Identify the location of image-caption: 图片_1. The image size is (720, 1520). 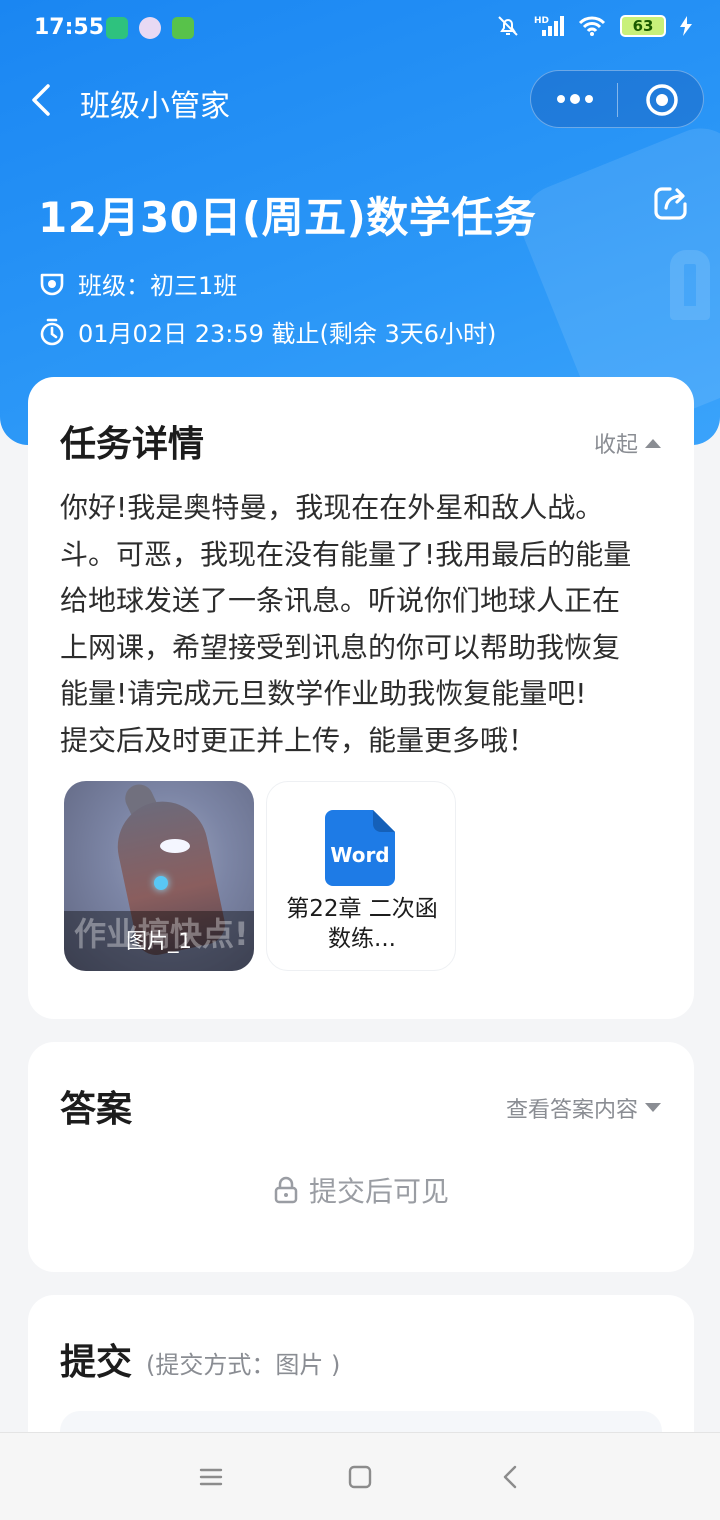
(159, 941).